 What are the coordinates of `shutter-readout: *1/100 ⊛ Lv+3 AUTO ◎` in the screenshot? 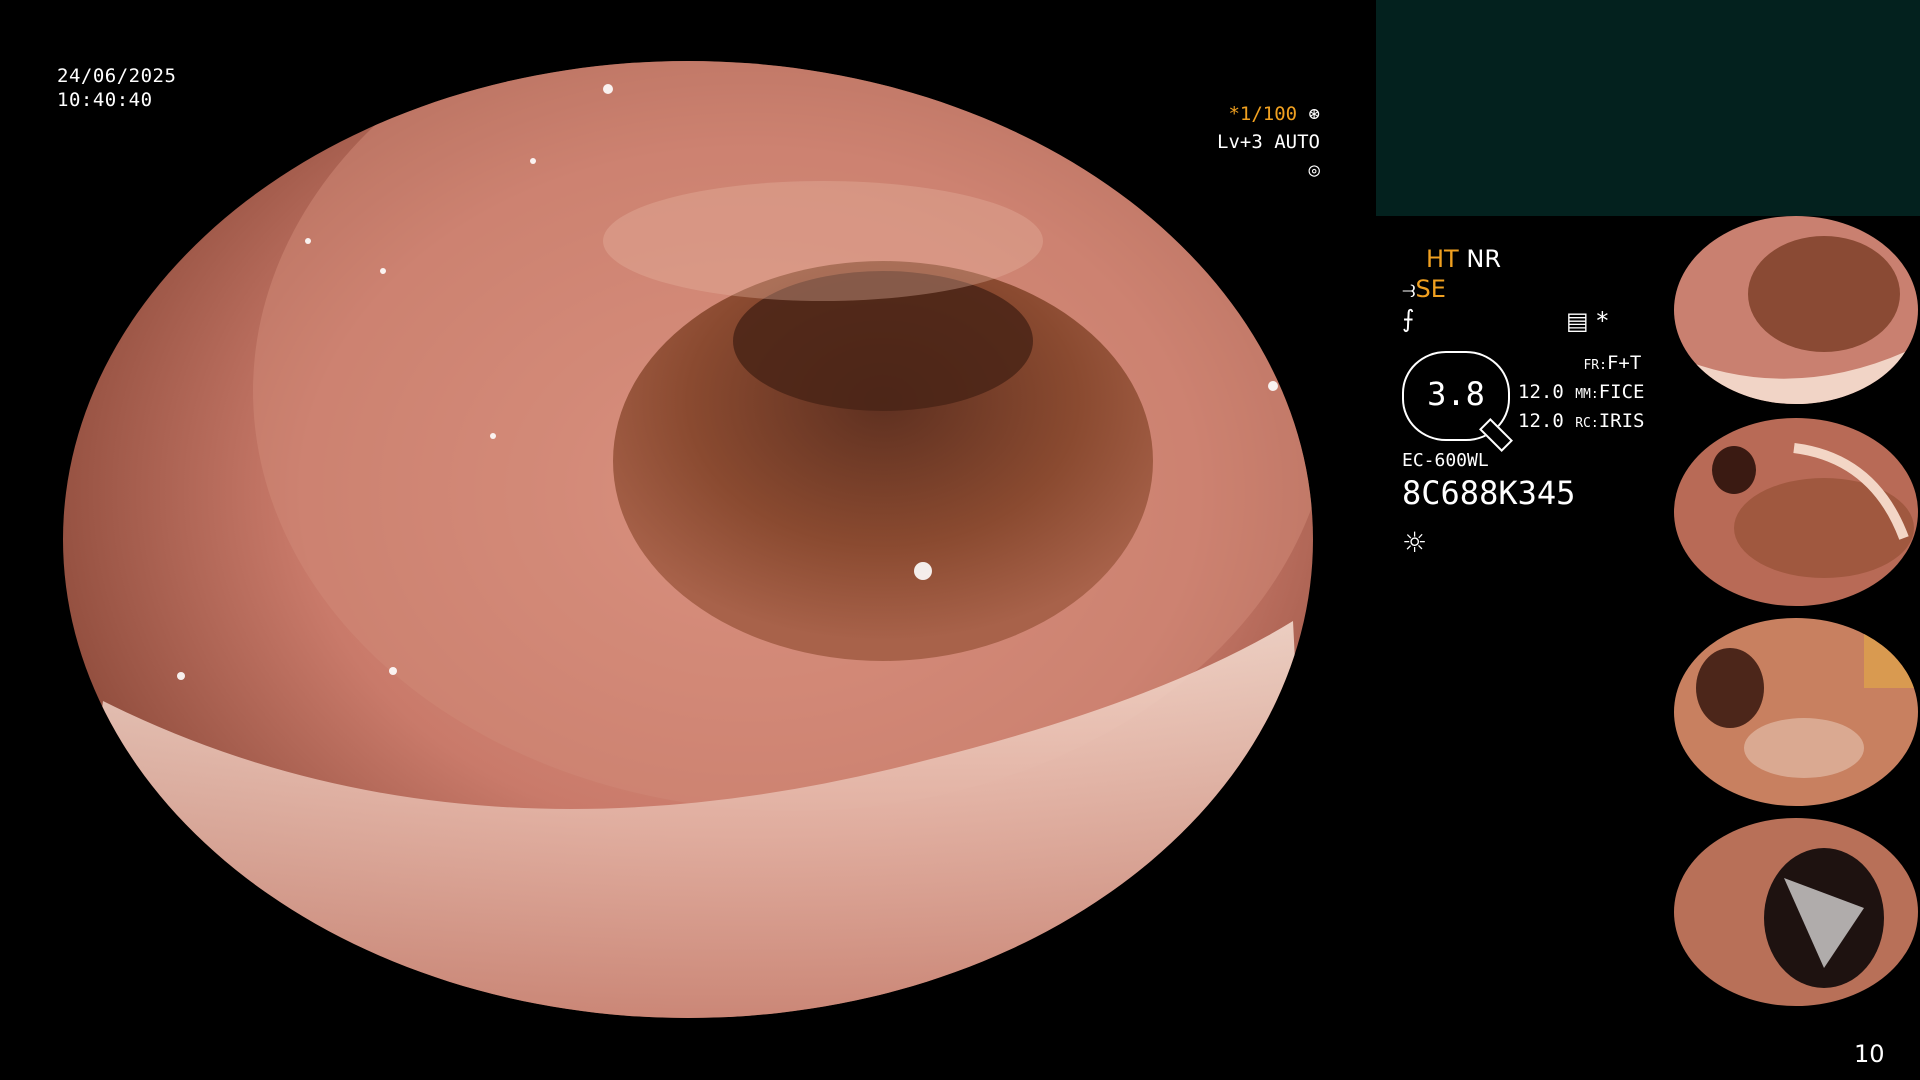 It's located at (1259, 142).